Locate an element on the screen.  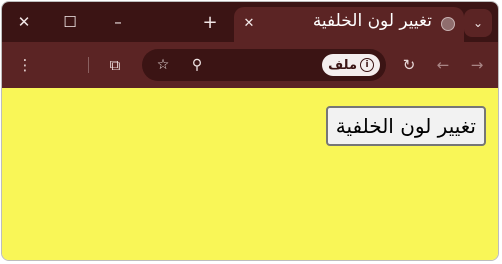
menu-icon: ⋮ is located at coordinates (25, 65).